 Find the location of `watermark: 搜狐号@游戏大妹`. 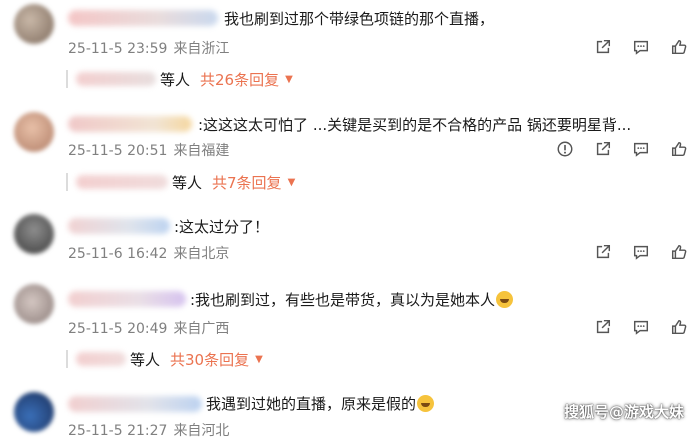

watermark: 搜狐号@游戏大妹 is located at coordinates (623, 412).